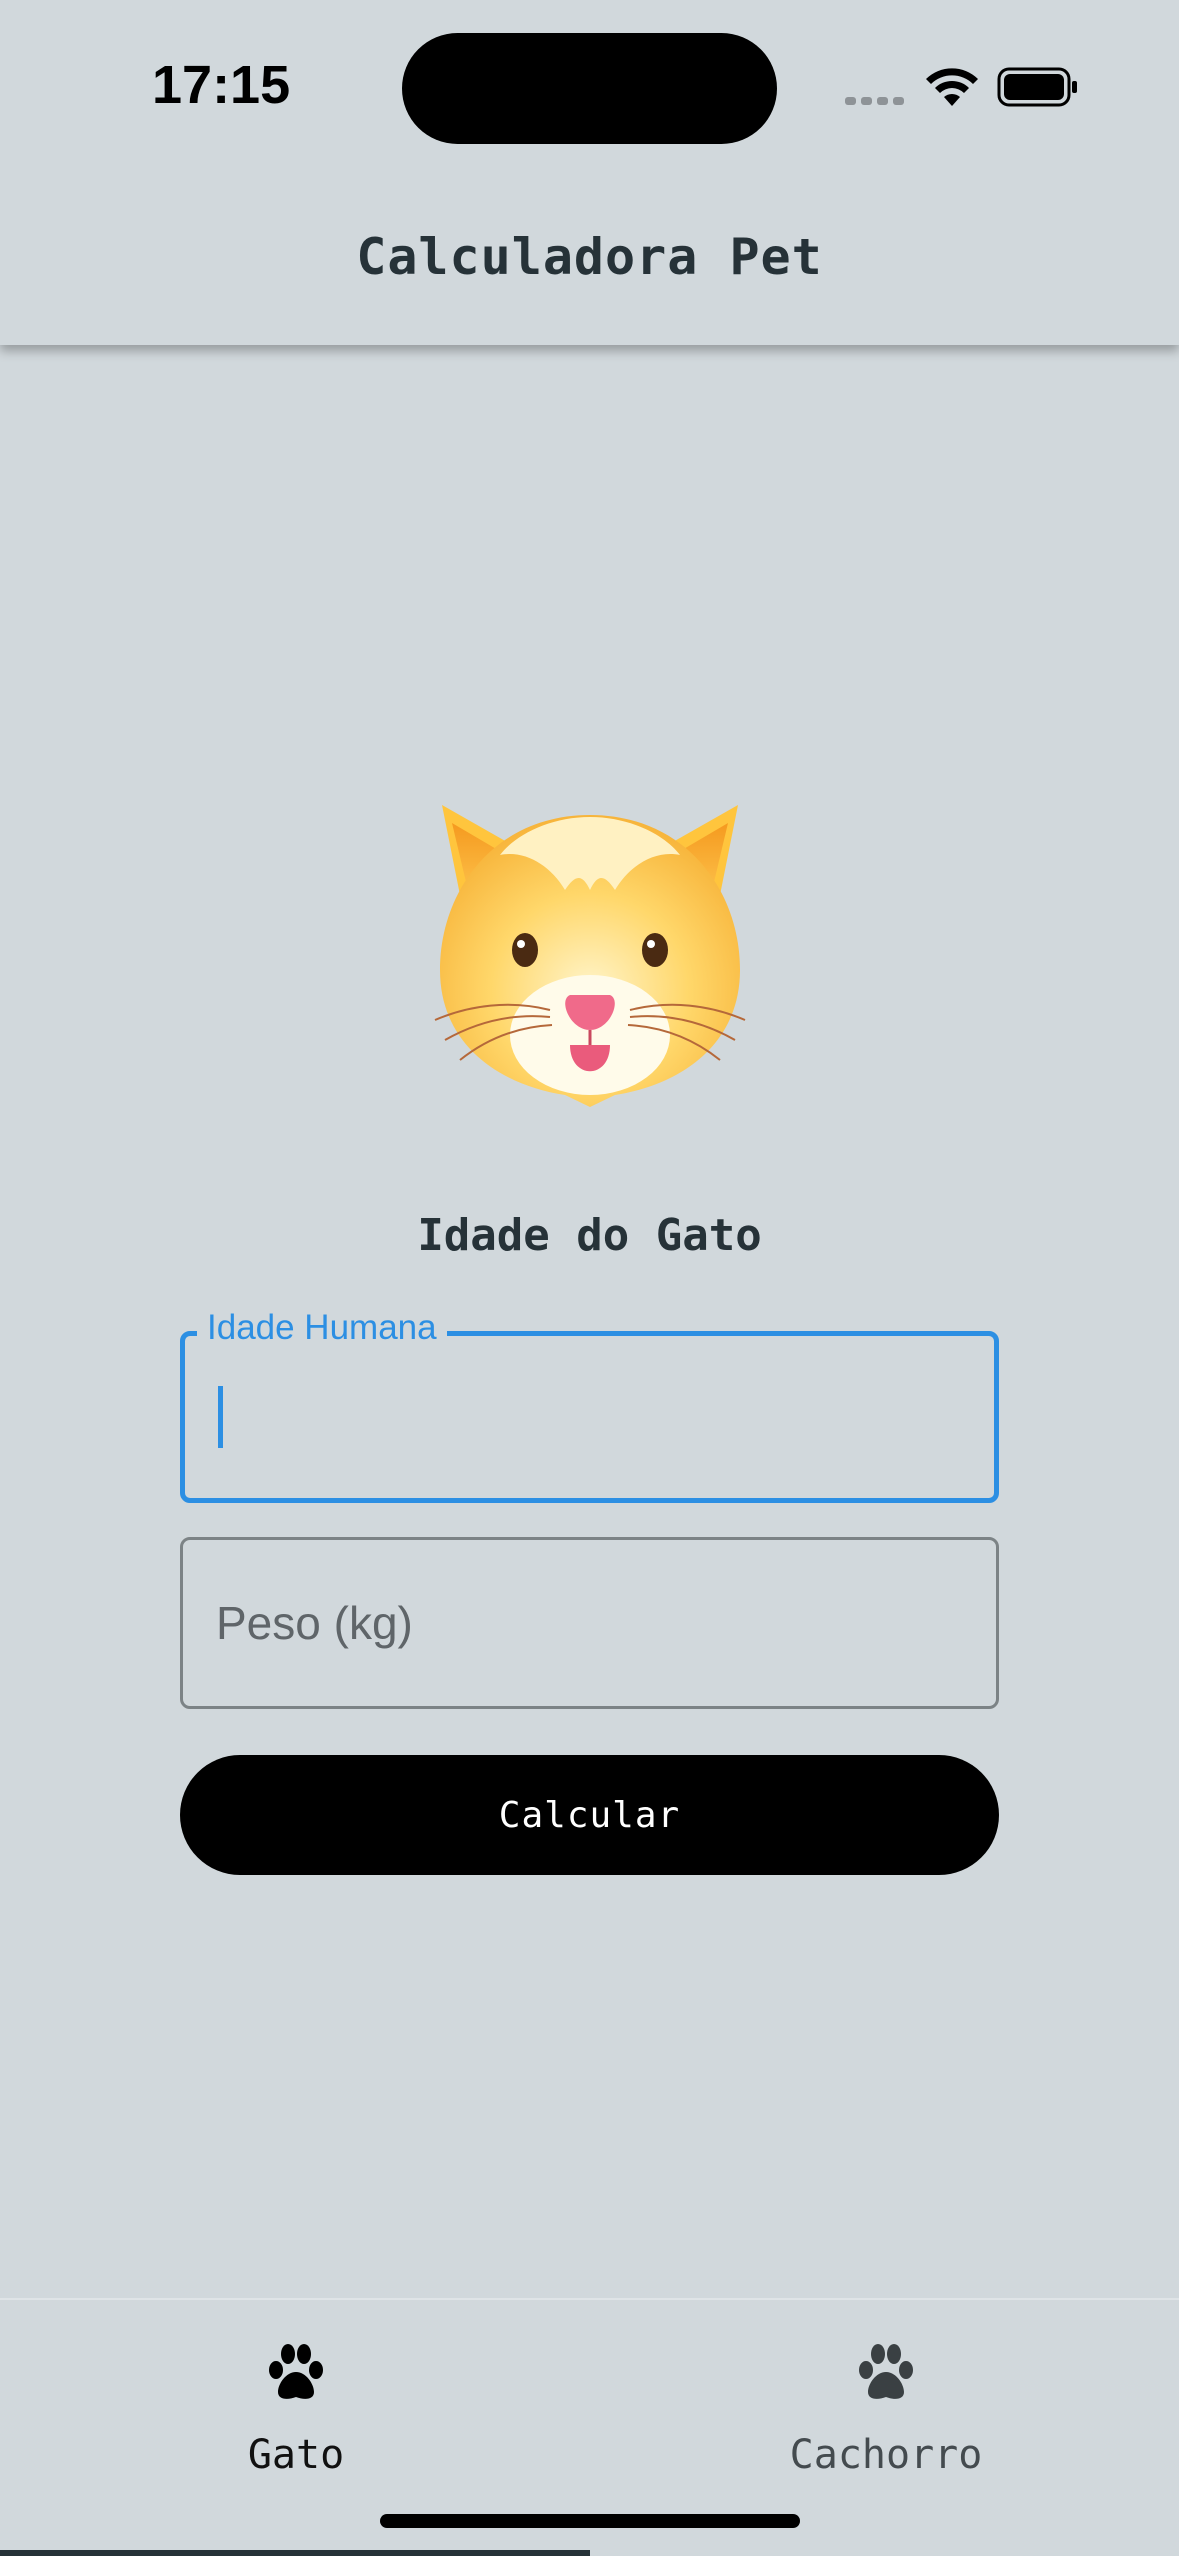  I want to click on tab-cachorro: Cachorro, so click(886, 2425).